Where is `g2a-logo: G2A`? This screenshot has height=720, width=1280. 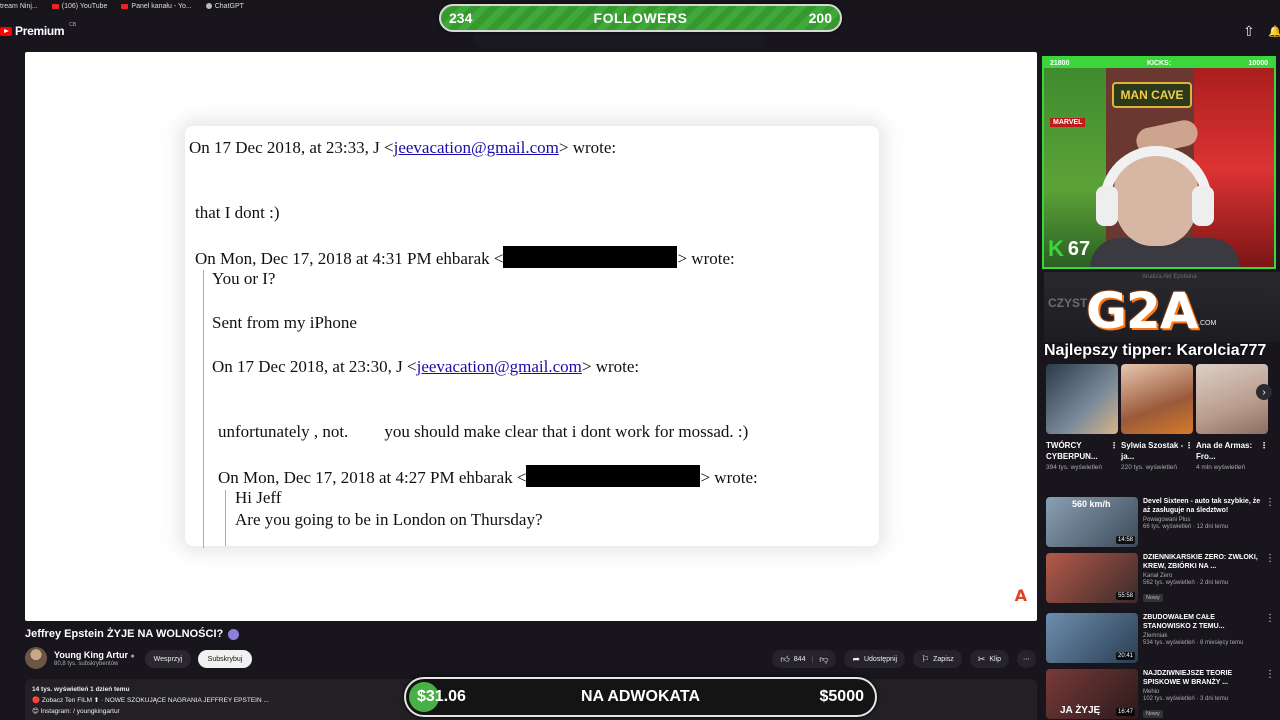 g2a-logo: G2A is located at coordinates (1142, 311).